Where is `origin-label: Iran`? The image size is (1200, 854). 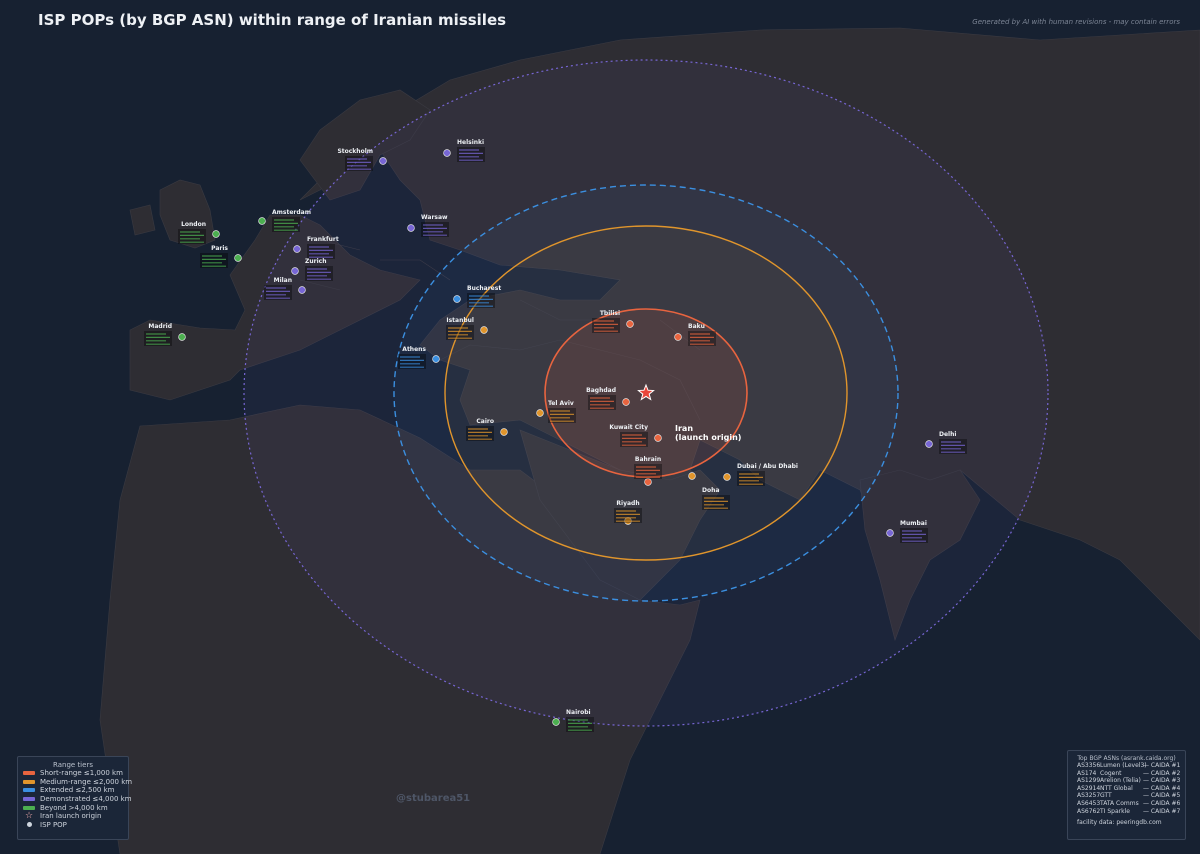
origin-label: Iran is located at coordinates (684, 428).